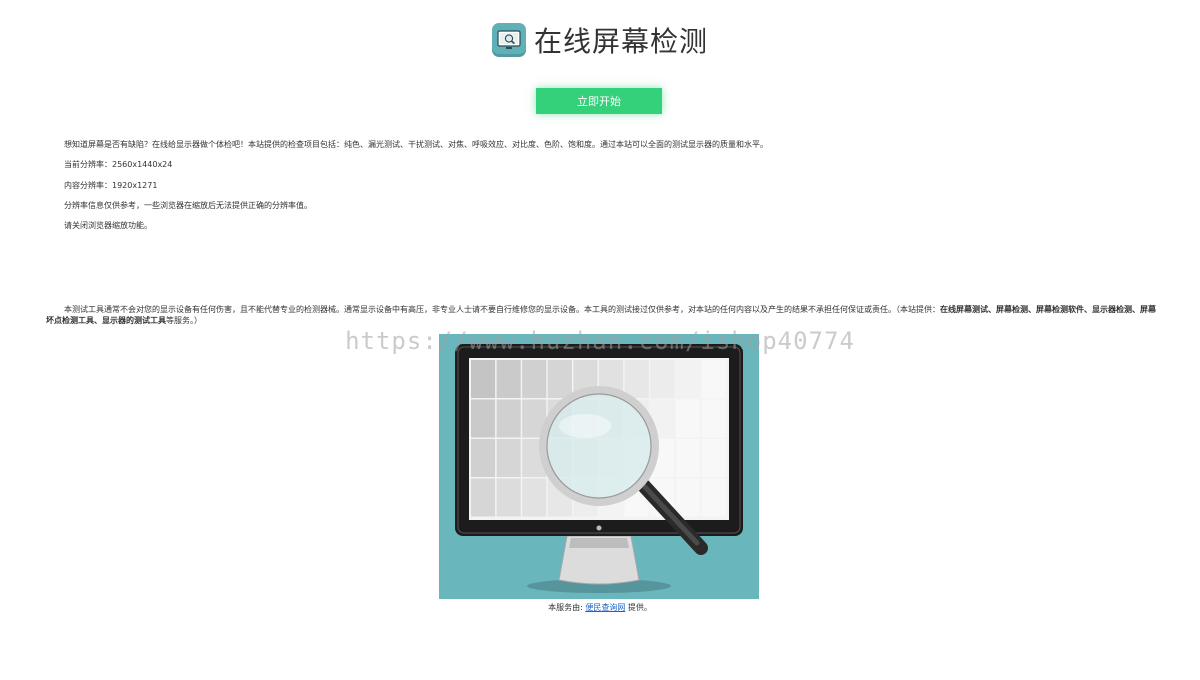 This screenshot has height=680, width=1200. Describe the element at coordinates (565, 607) in the screenshot. I see `footer-prefix: 本服务由:` at that location.